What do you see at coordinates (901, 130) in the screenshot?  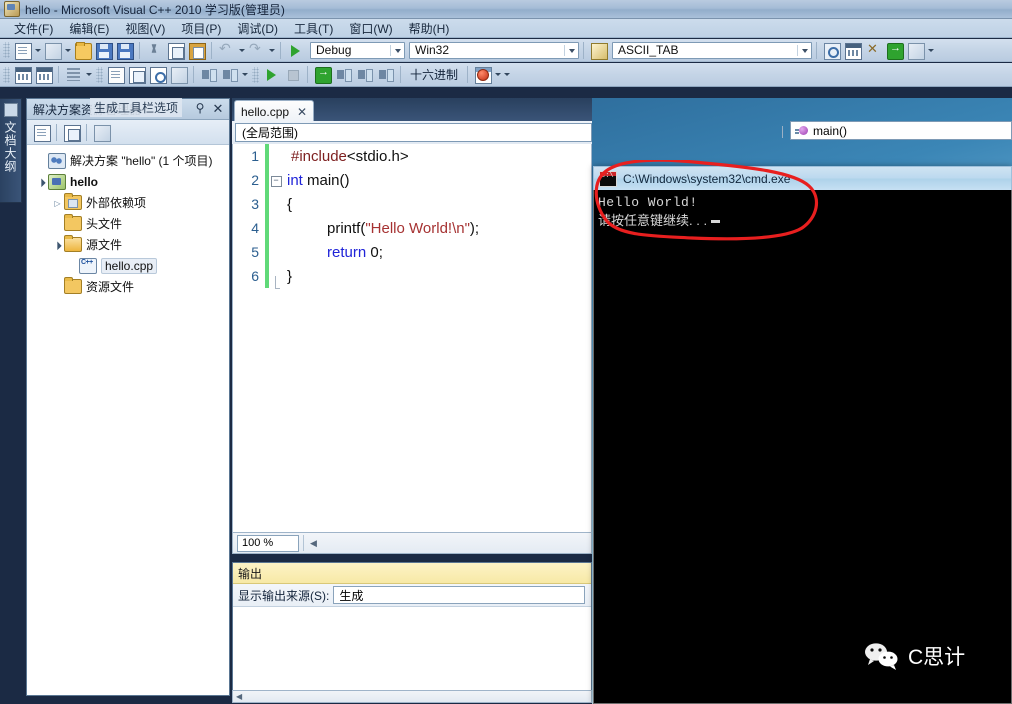 I see `member-combo: main()` at bounding box center [901, 130].